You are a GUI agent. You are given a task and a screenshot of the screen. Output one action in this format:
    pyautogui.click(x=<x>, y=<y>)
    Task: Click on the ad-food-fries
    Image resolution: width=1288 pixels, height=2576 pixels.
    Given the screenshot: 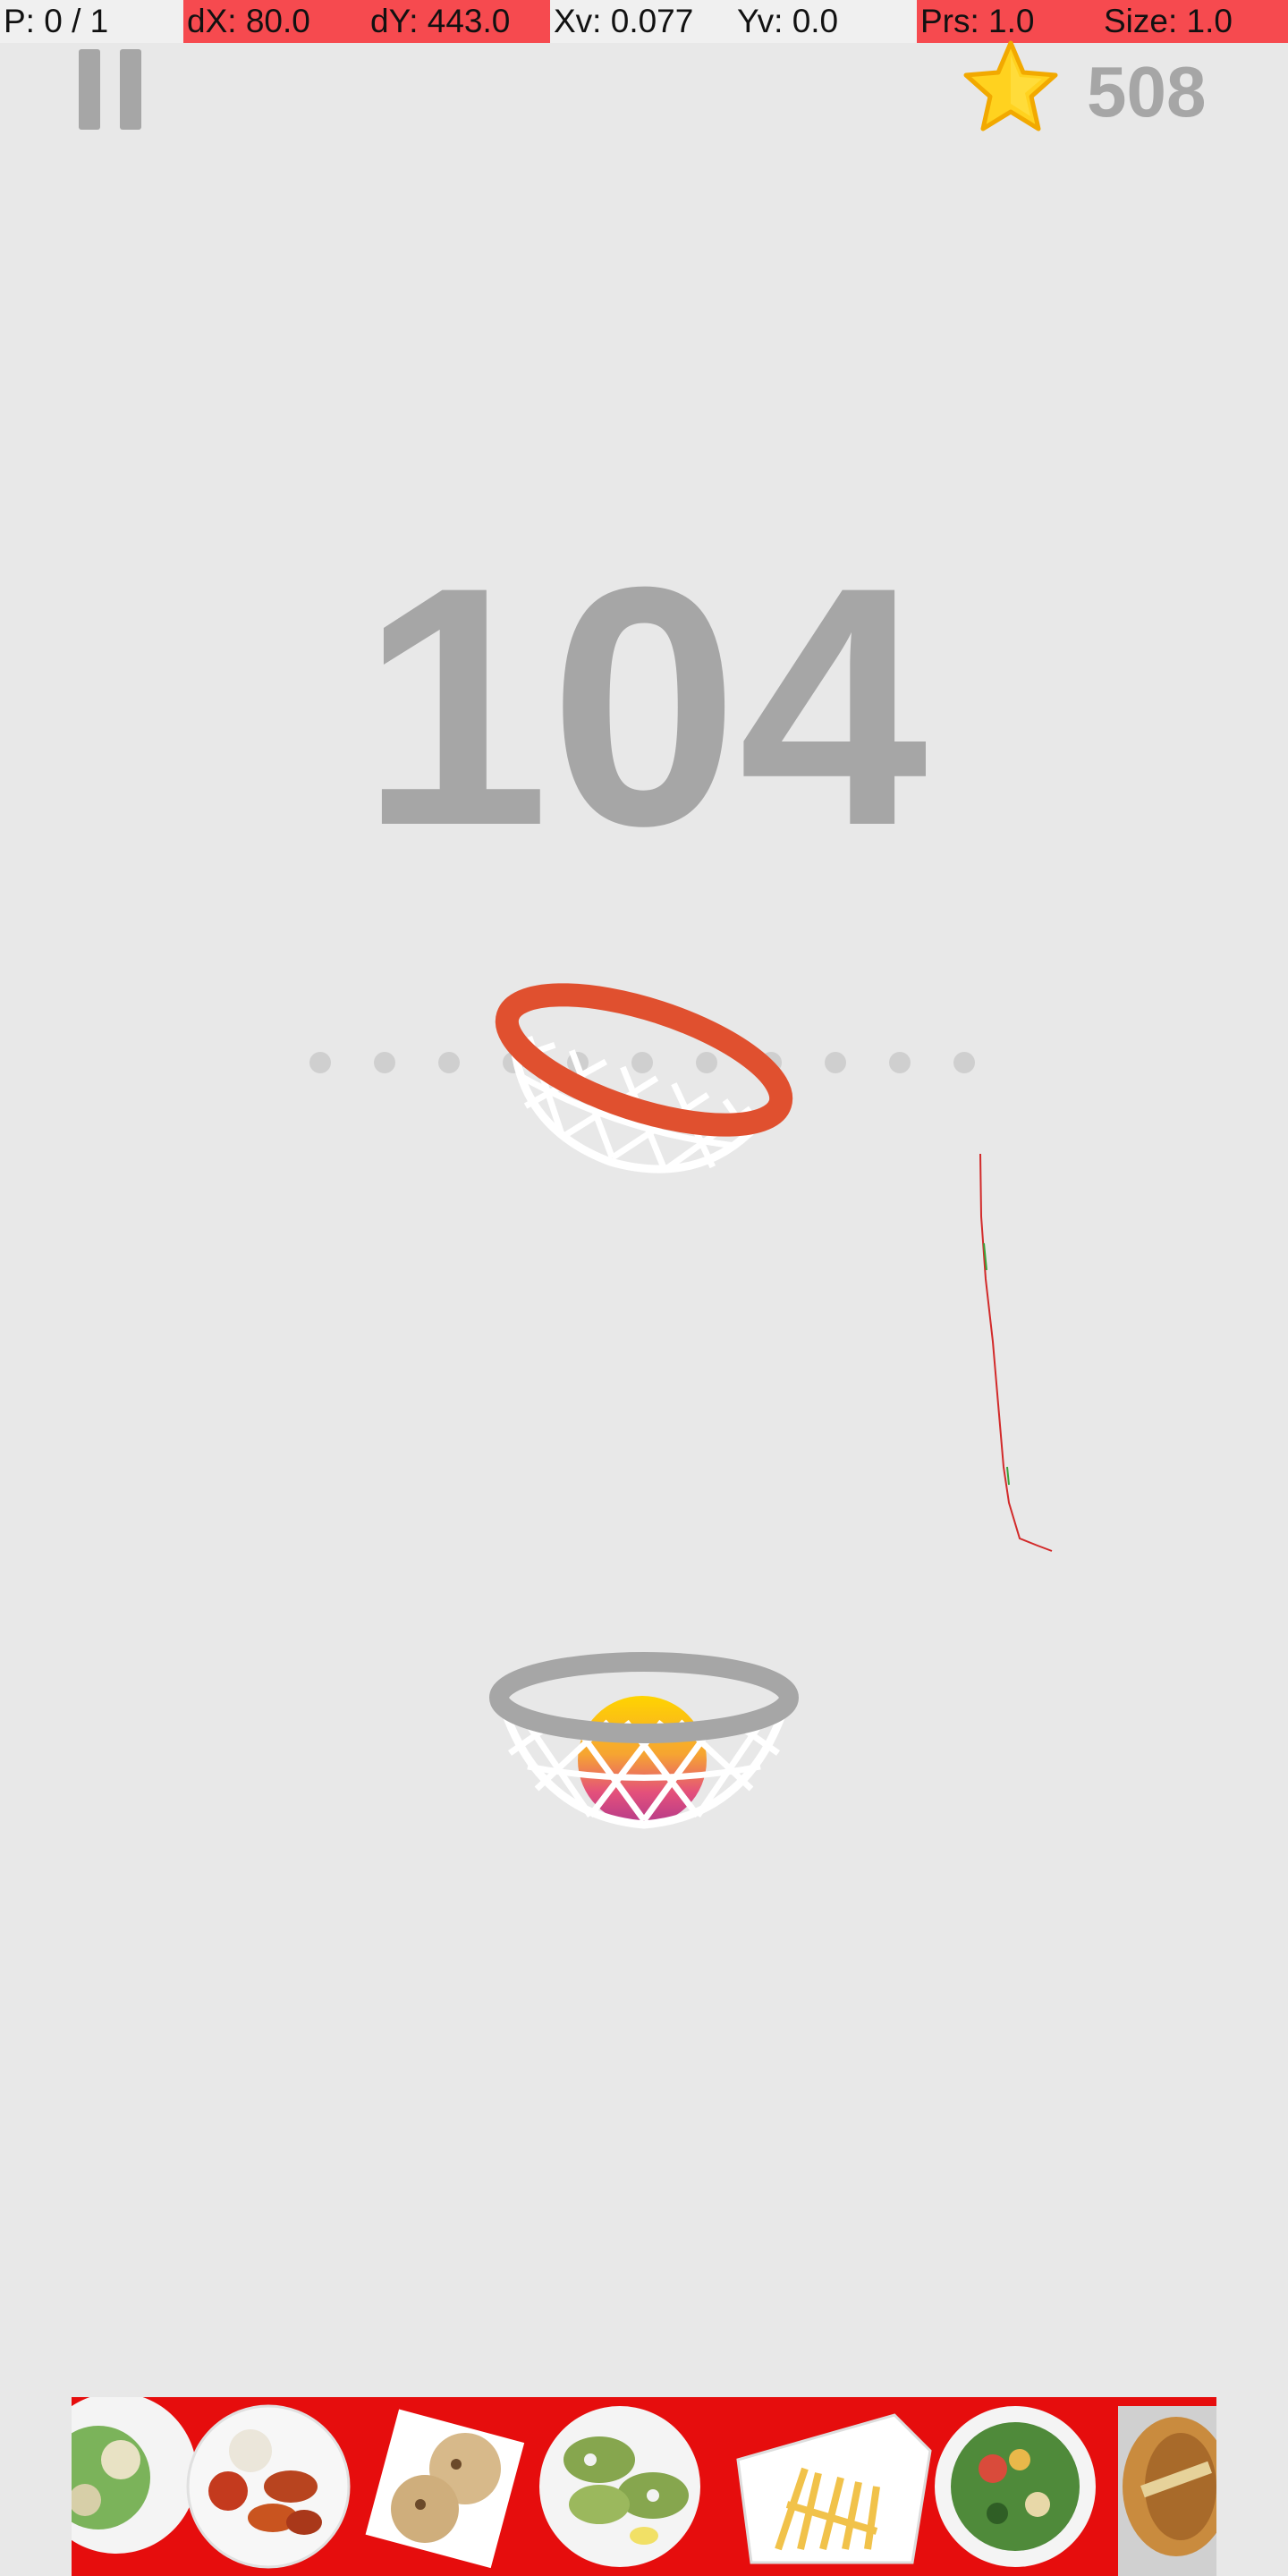 What is the action you would take?
    pyautogui.click(x=834, y=2488)
    